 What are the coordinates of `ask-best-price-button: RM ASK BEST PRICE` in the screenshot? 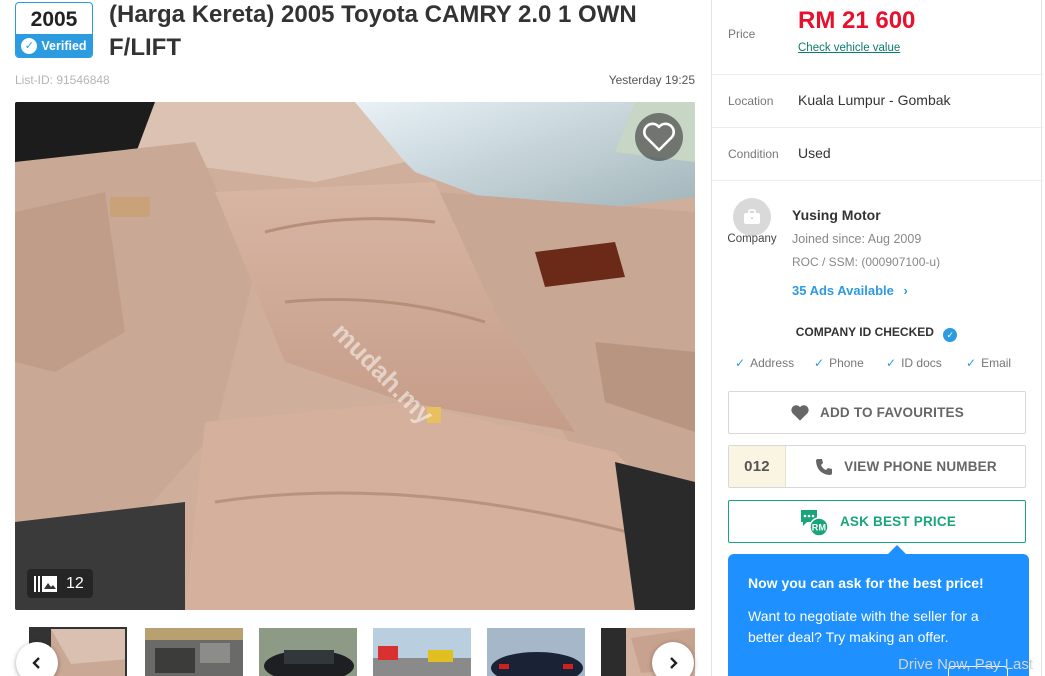 It's located at (877, 521).